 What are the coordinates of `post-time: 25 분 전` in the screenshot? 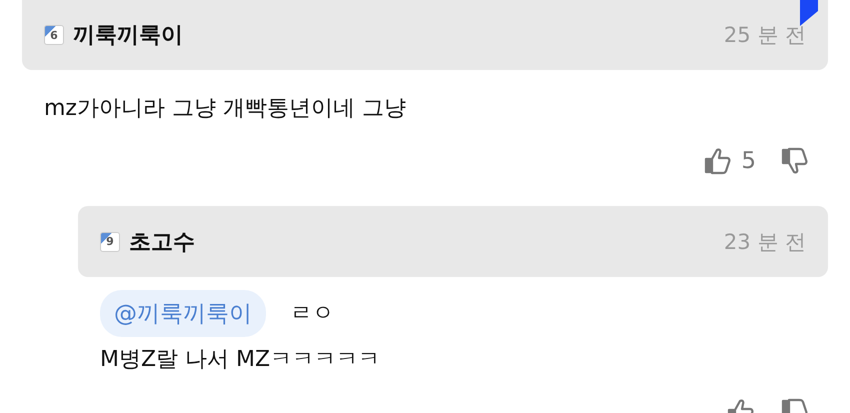 It's located at (765, 35).